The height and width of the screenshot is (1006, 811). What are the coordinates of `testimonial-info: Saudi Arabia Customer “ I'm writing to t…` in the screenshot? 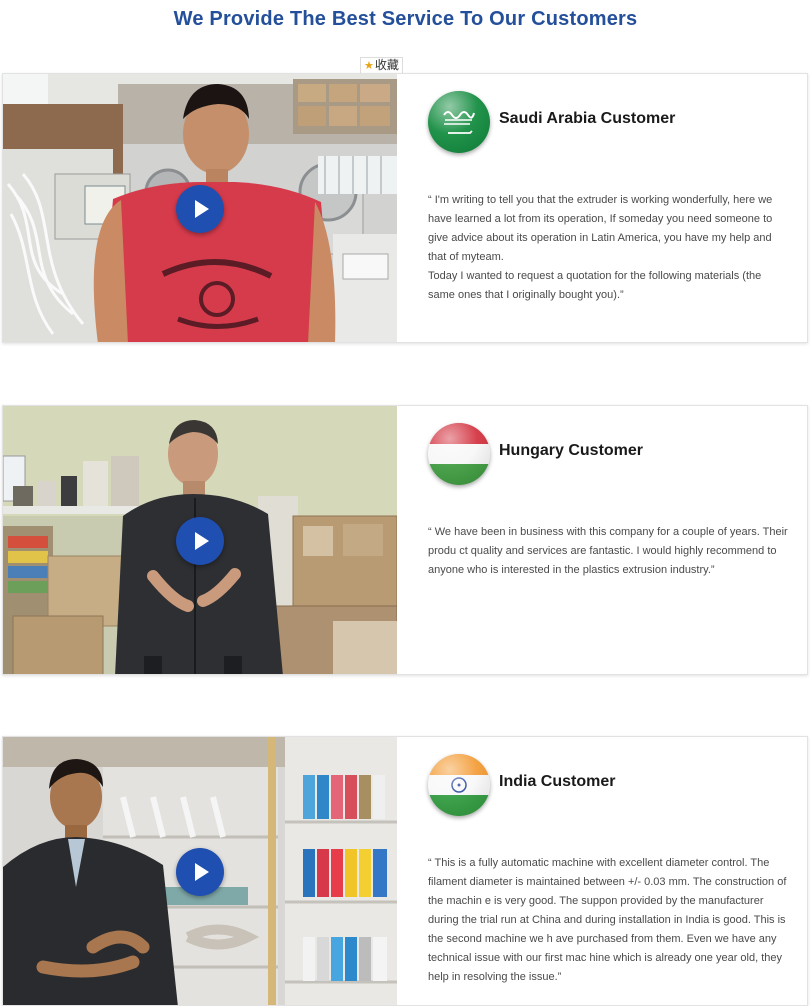 It's located at (602, 208).